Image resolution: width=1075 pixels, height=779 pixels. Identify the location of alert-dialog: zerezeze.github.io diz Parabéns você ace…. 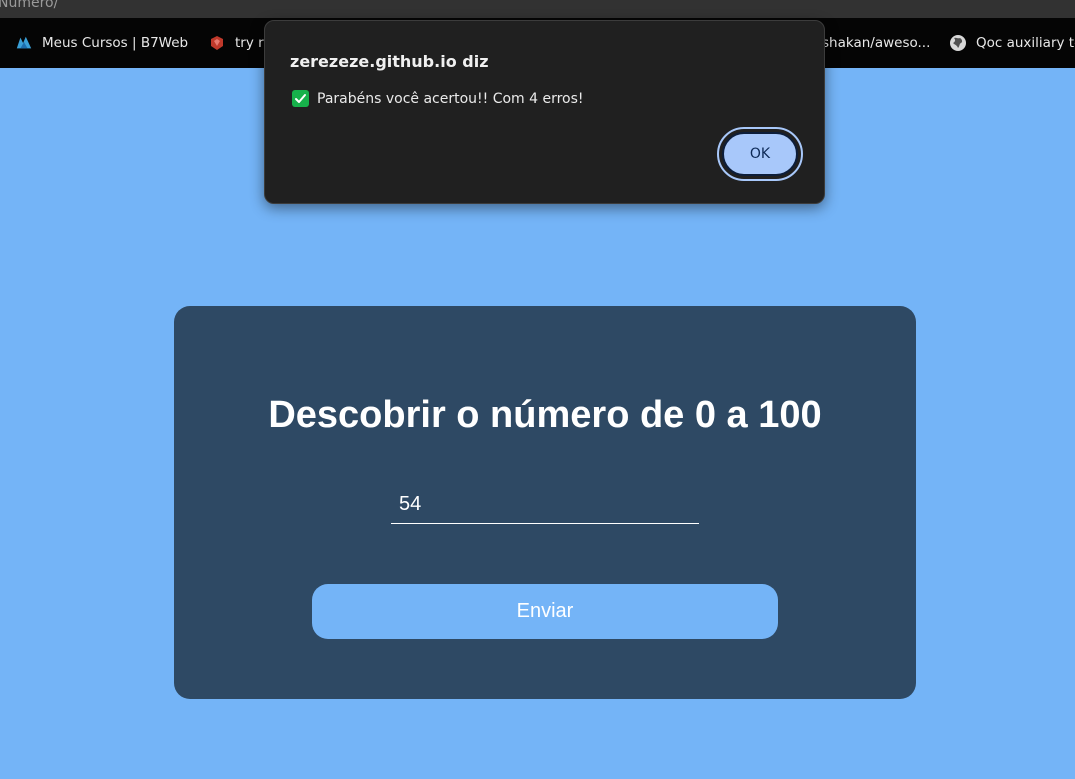
(544, 112).